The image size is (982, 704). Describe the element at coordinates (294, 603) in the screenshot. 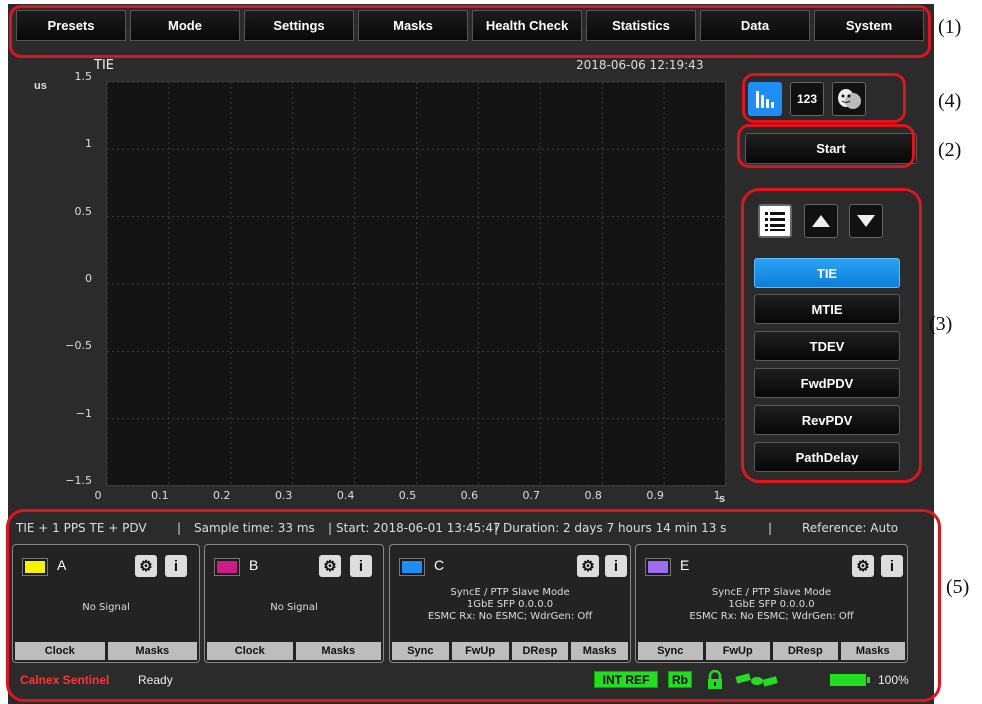

I see `channel-panel-b: B ⚙ i No Signal Clock Masks` at that location.